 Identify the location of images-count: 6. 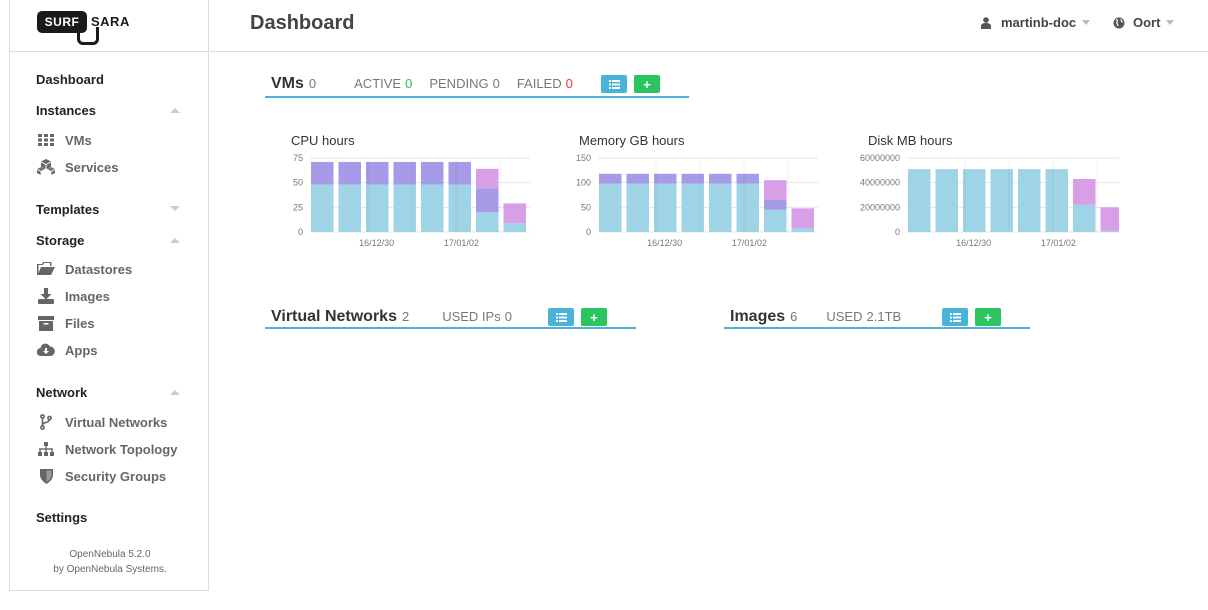
(794, 316).